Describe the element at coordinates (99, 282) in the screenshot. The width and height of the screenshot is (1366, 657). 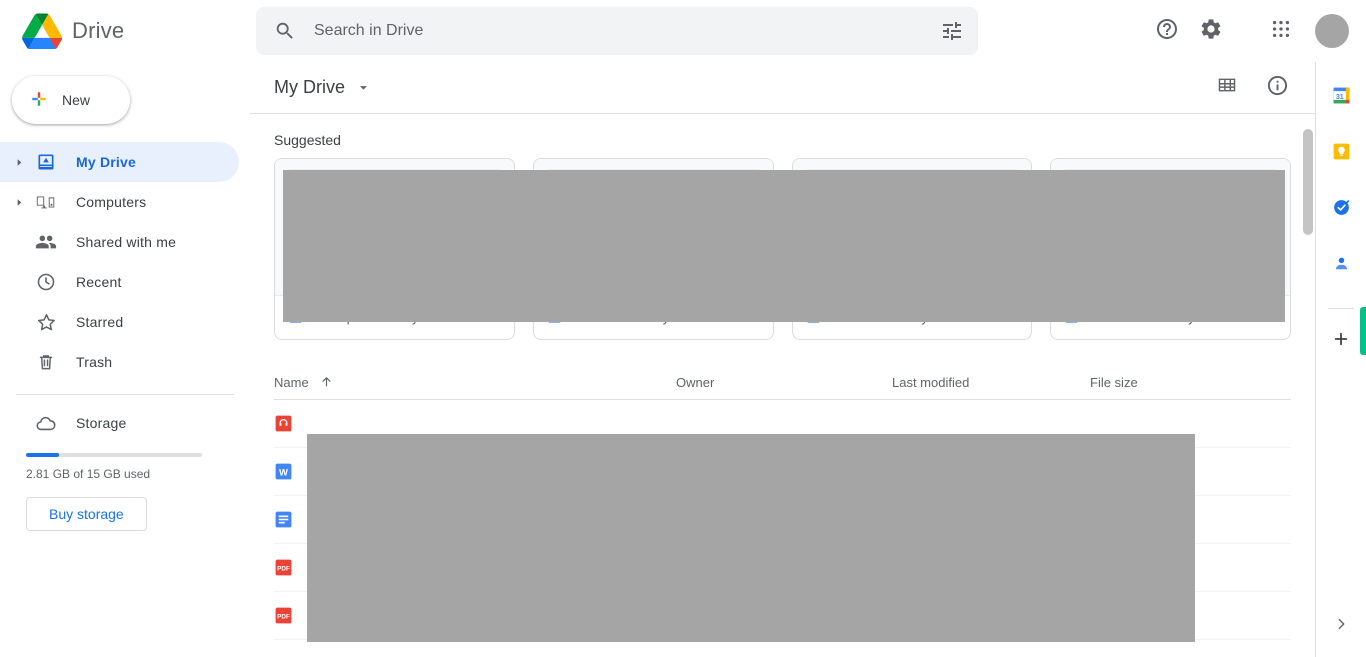
I see `sidebar-item-label: Recent` at that location.